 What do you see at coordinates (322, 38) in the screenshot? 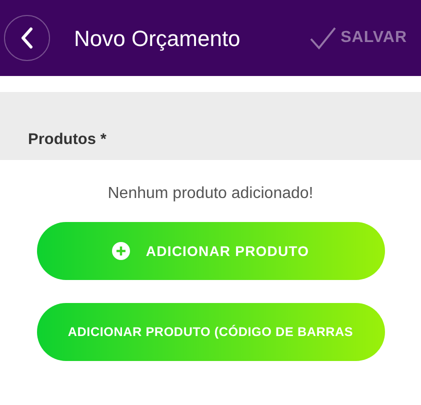
I see `check-icon` at bounding box center [322, 38].